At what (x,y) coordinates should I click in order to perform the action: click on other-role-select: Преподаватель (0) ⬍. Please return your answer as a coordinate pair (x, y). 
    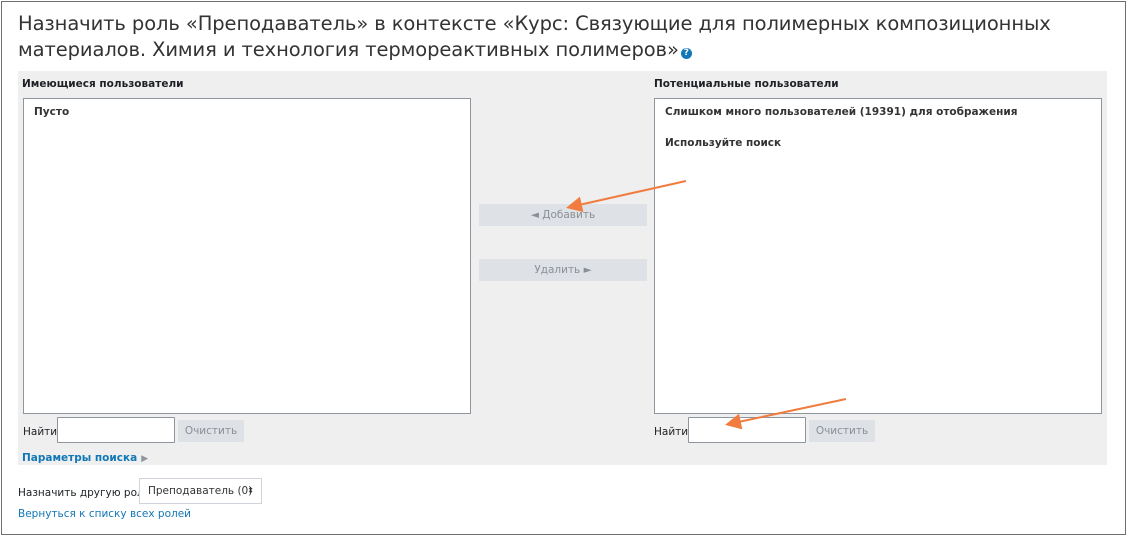
    Looking at the image, I should click on (200, 491).